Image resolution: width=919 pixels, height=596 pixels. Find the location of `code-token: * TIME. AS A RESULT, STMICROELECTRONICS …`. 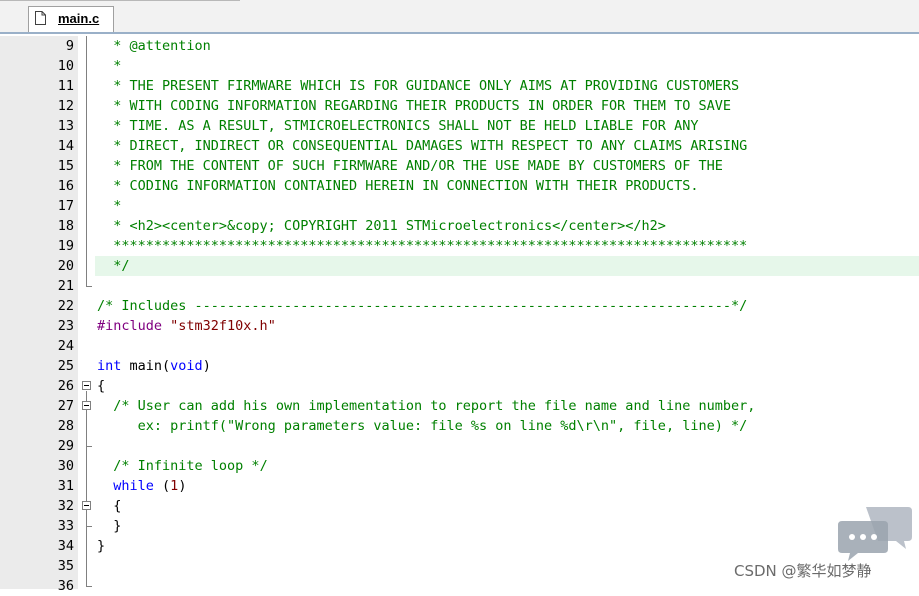

code-token: * TIME. AS A RESULT, STMICROELECTRONICS … is located at coordinates (398, 126).